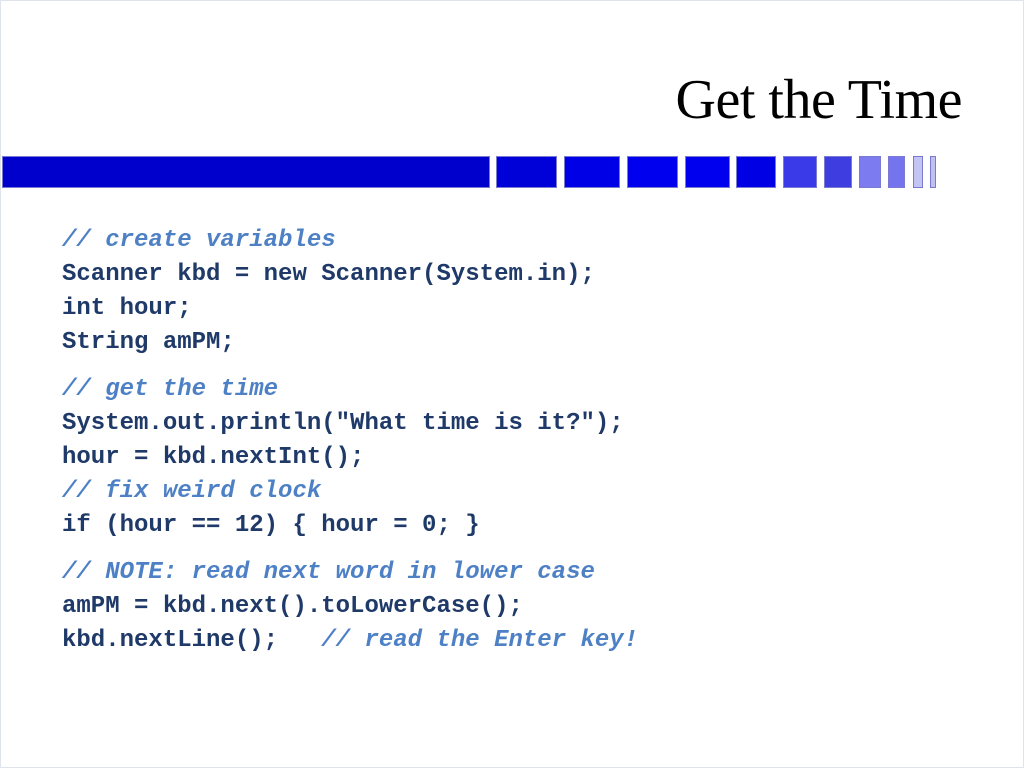  I want to click on code-line: // fix weird clock, so click(350, 492).